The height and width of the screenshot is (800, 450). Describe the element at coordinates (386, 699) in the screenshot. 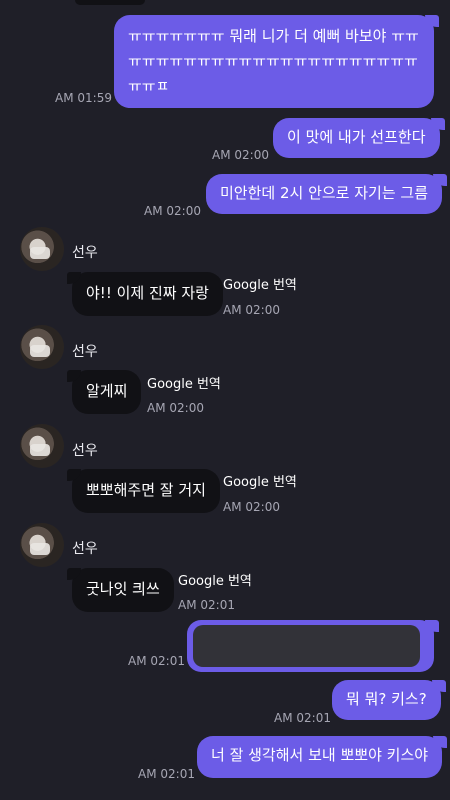

I see `message-text: 뭐 뭐? 키스?` at that location.